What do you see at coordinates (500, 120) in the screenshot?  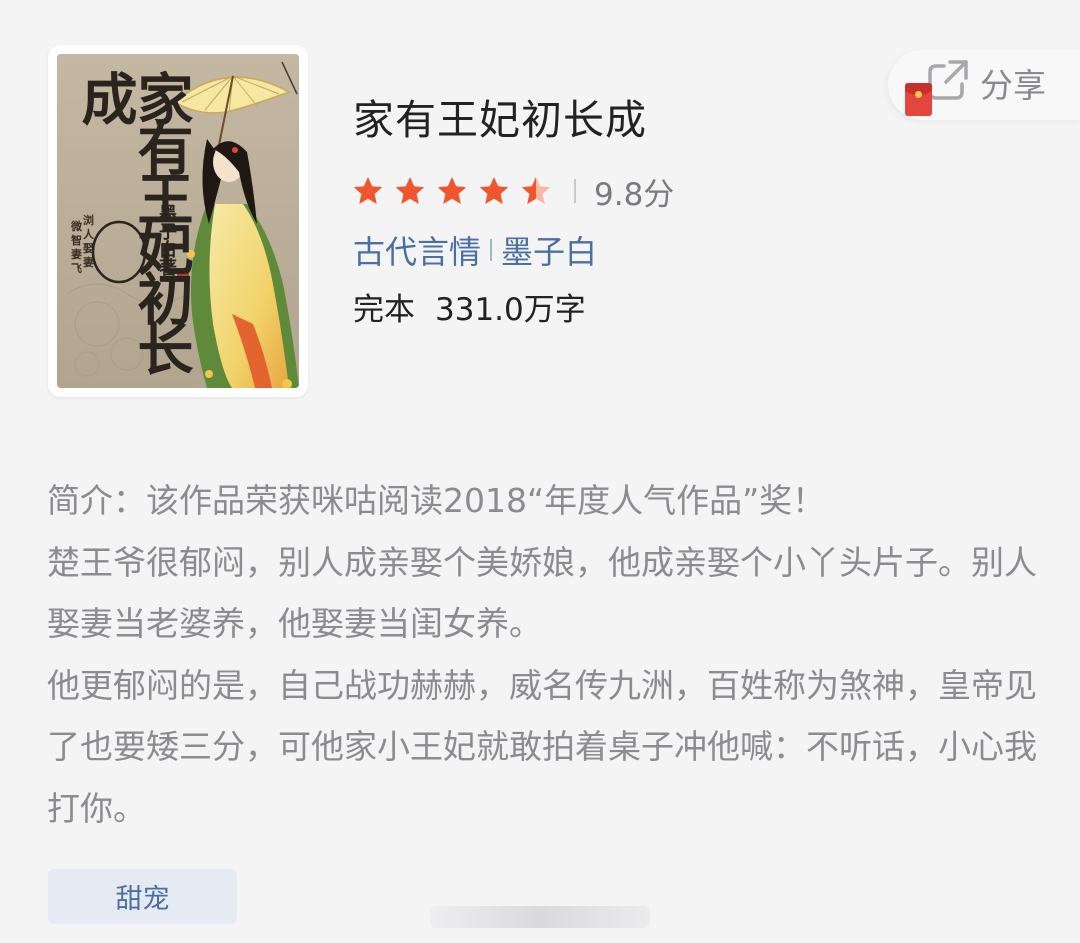 I see `book-title: 家有王妃初长成` at bounding box center [500, 120].